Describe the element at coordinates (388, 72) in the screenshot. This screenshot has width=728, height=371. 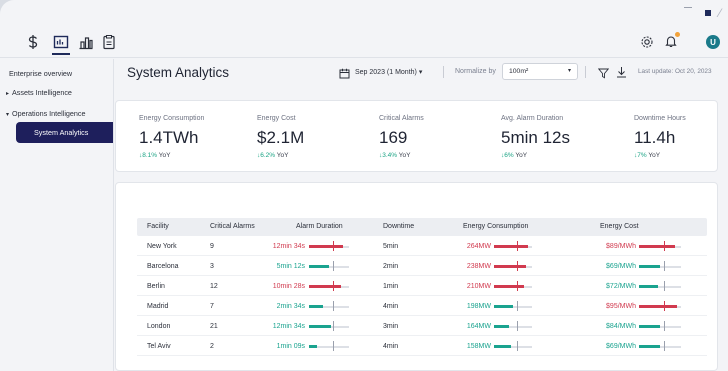
I see `date-range-selector: Sep 2023 (1 Month) ▾` at that location.